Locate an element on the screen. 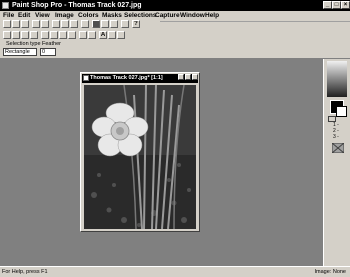 This screenshot has height=277, width=350. status-image-info: Image: None is located at coordinates (330, 272).